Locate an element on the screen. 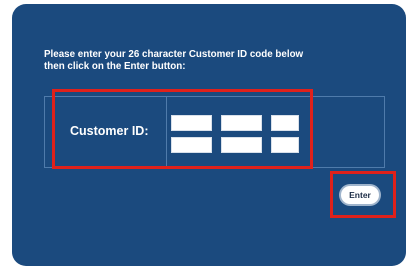 The height and width of the screenshot is (268, 413). enter-button-highlight is located at coordinates (363, 194).